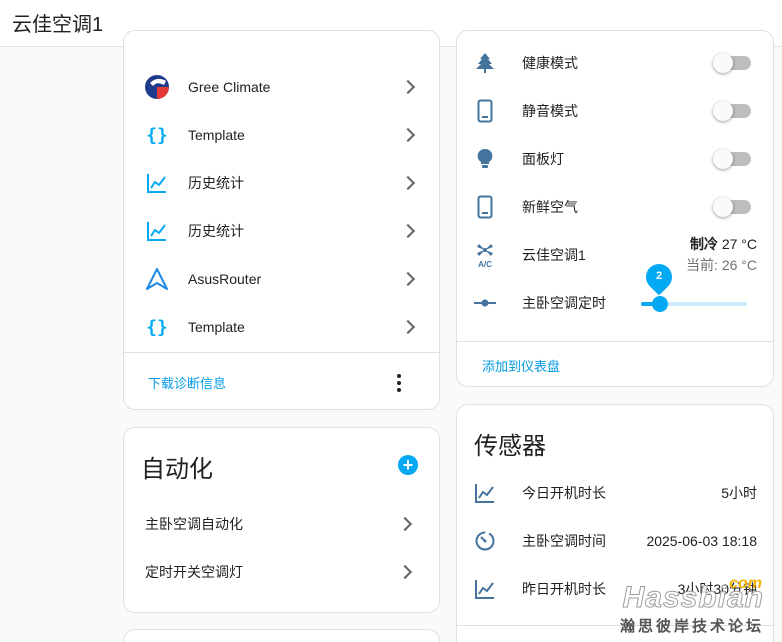  Describe the element at coordinates (564, 493) in the screenshot. I see `sensor-label: 今日开机时长` at that location.